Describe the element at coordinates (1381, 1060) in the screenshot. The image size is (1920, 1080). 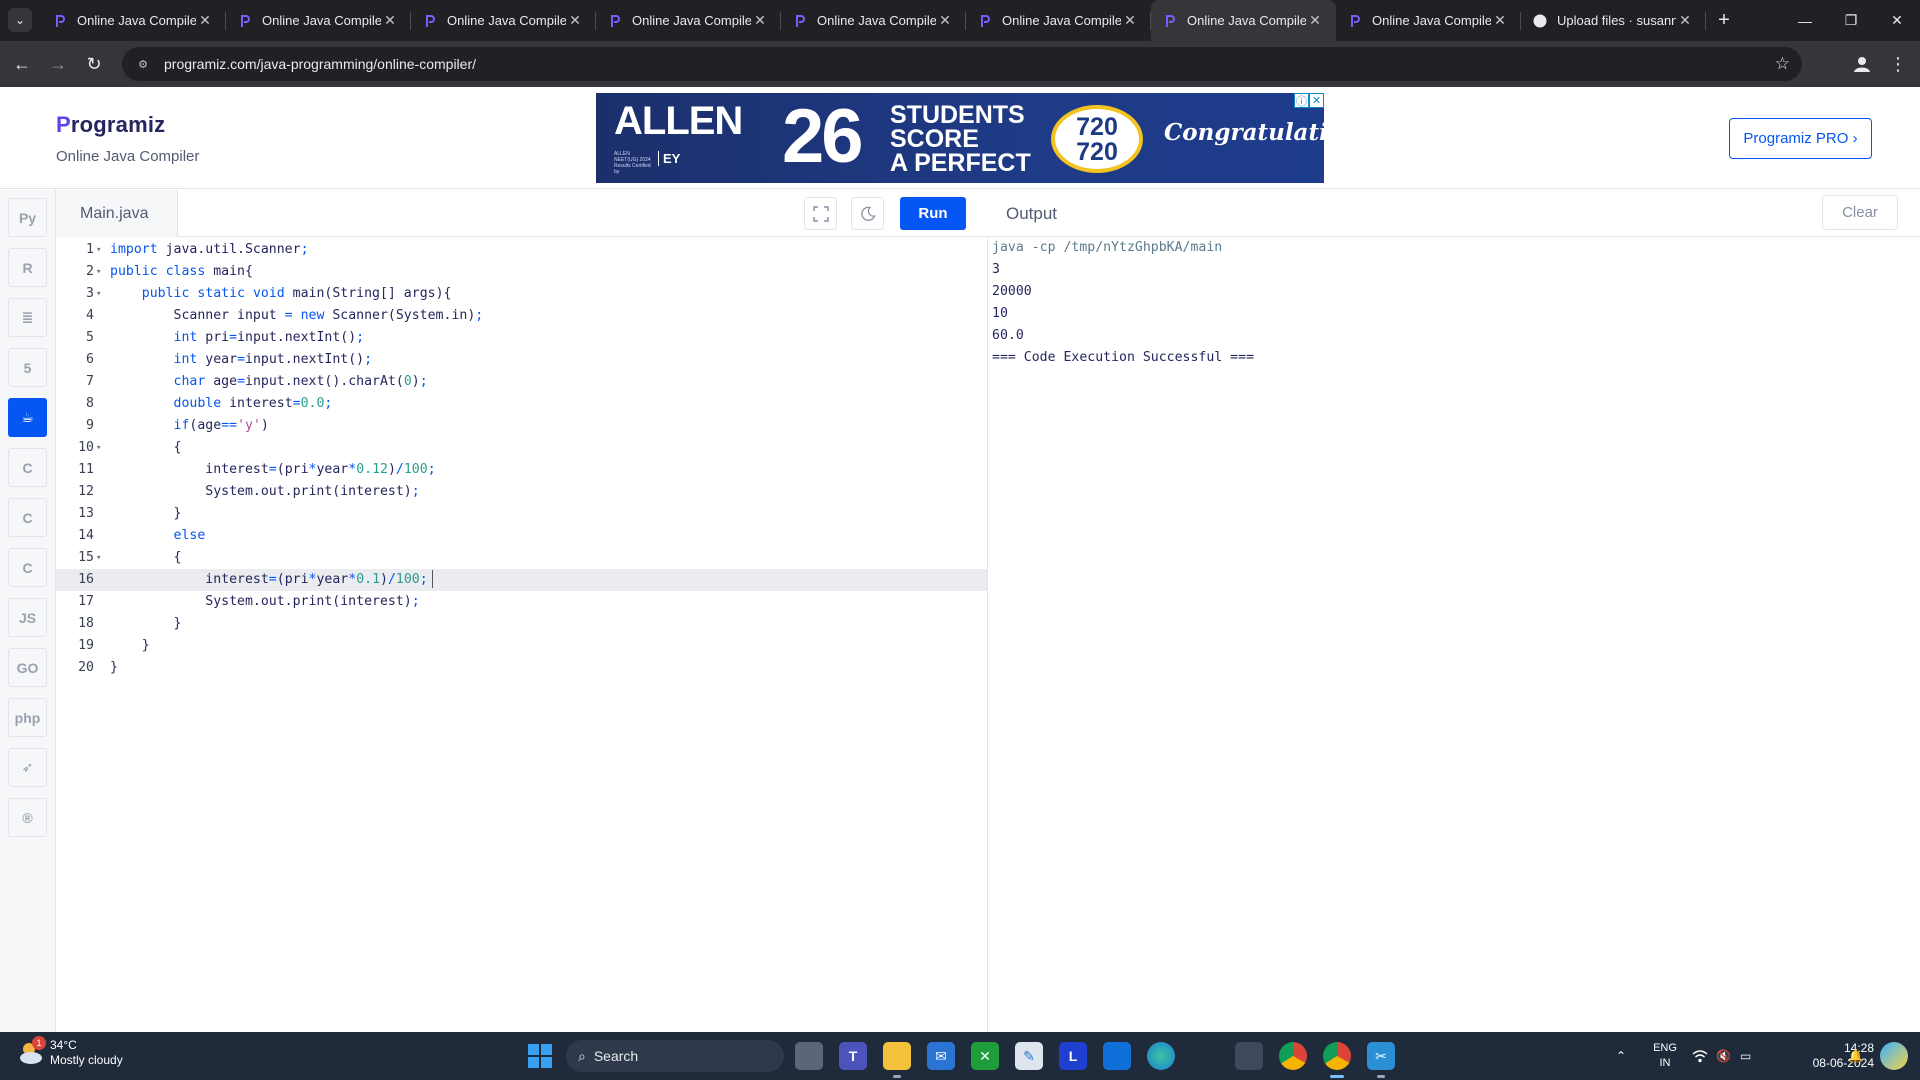
I see `snipping-tool-icon: ✂` at that location.